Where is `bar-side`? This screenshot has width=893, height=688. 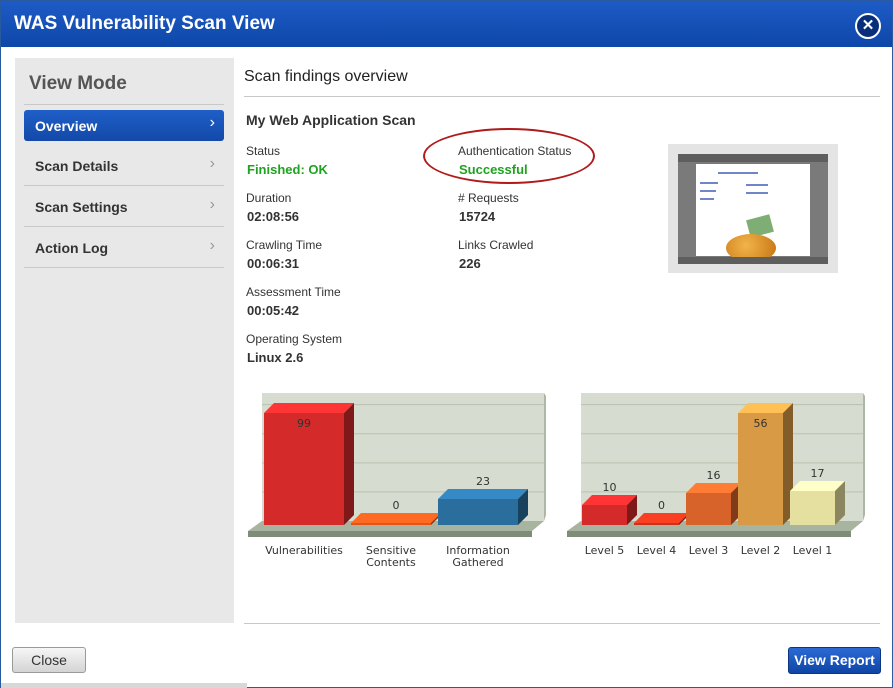 bar-side is located at coordinates (349, 464).